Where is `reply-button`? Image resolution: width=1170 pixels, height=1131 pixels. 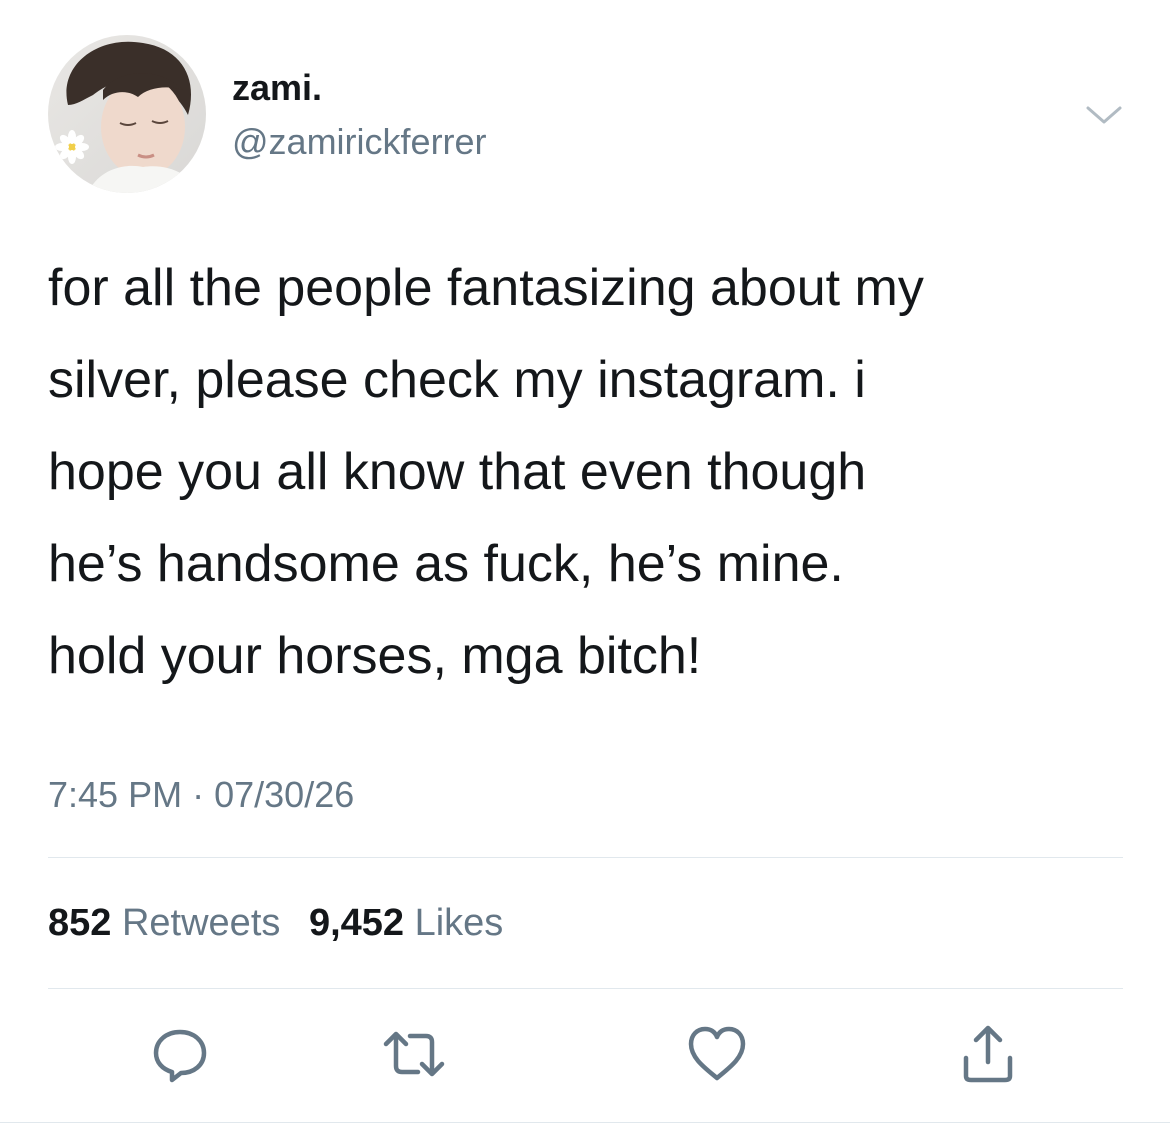 reply-button is located at coordinates (180, 1054).